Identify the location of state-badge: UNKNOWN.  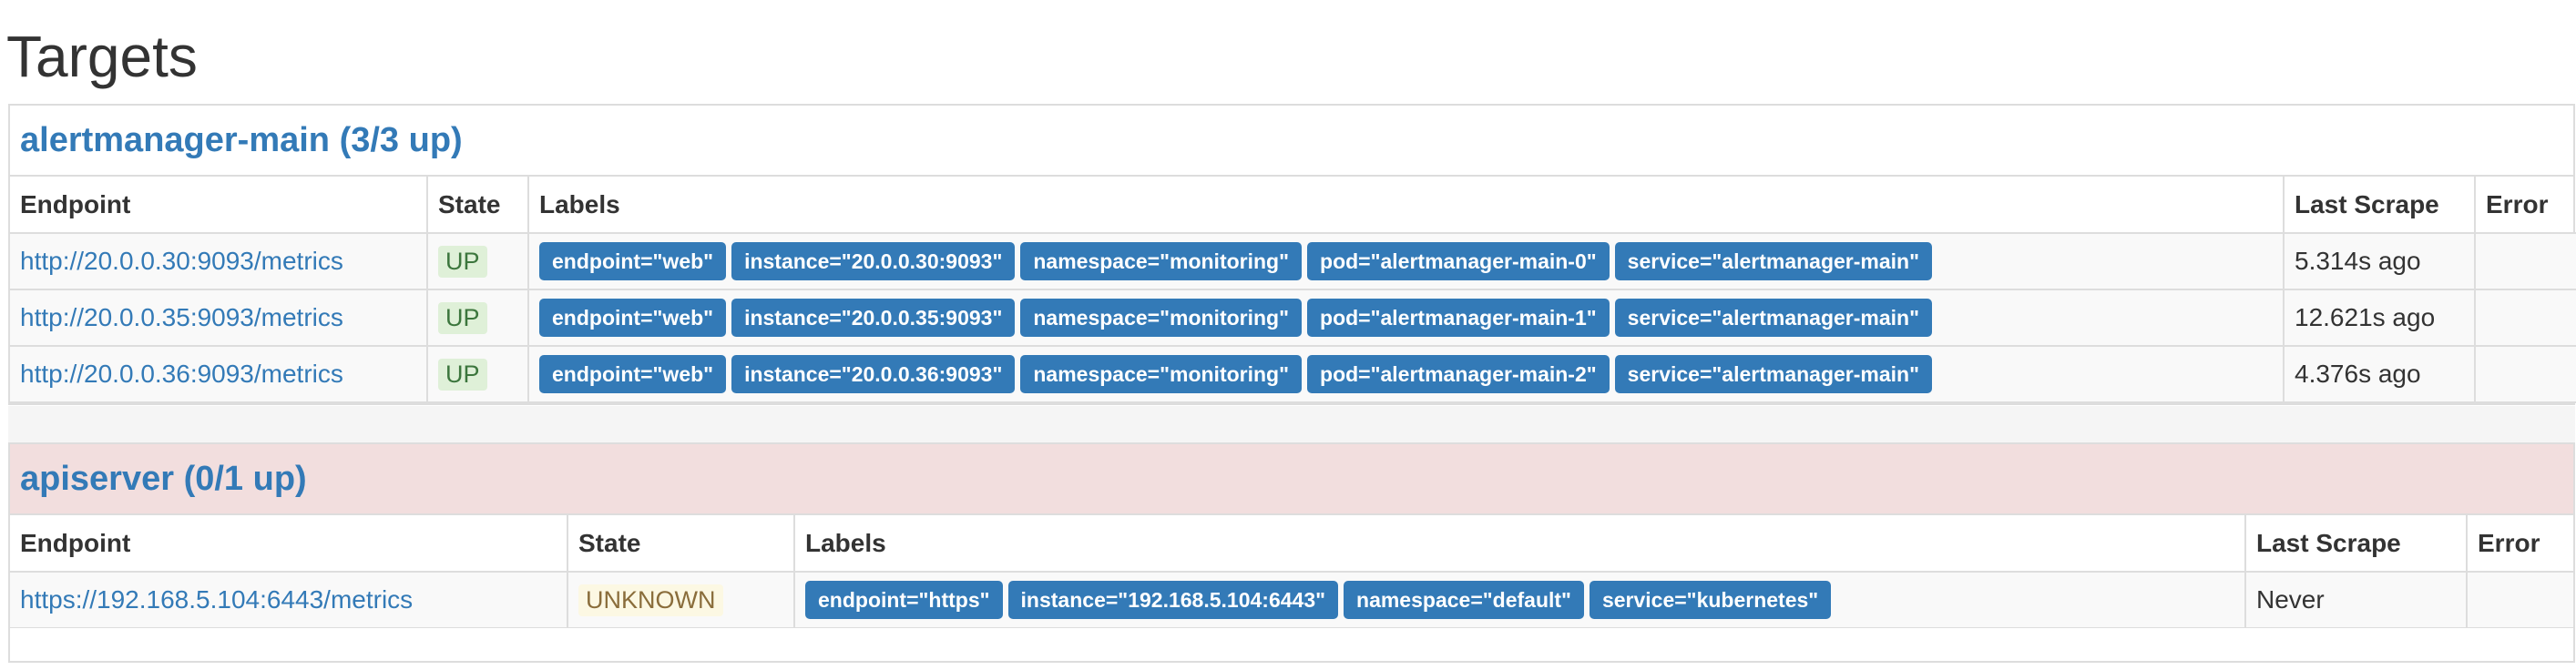
(650, 600).